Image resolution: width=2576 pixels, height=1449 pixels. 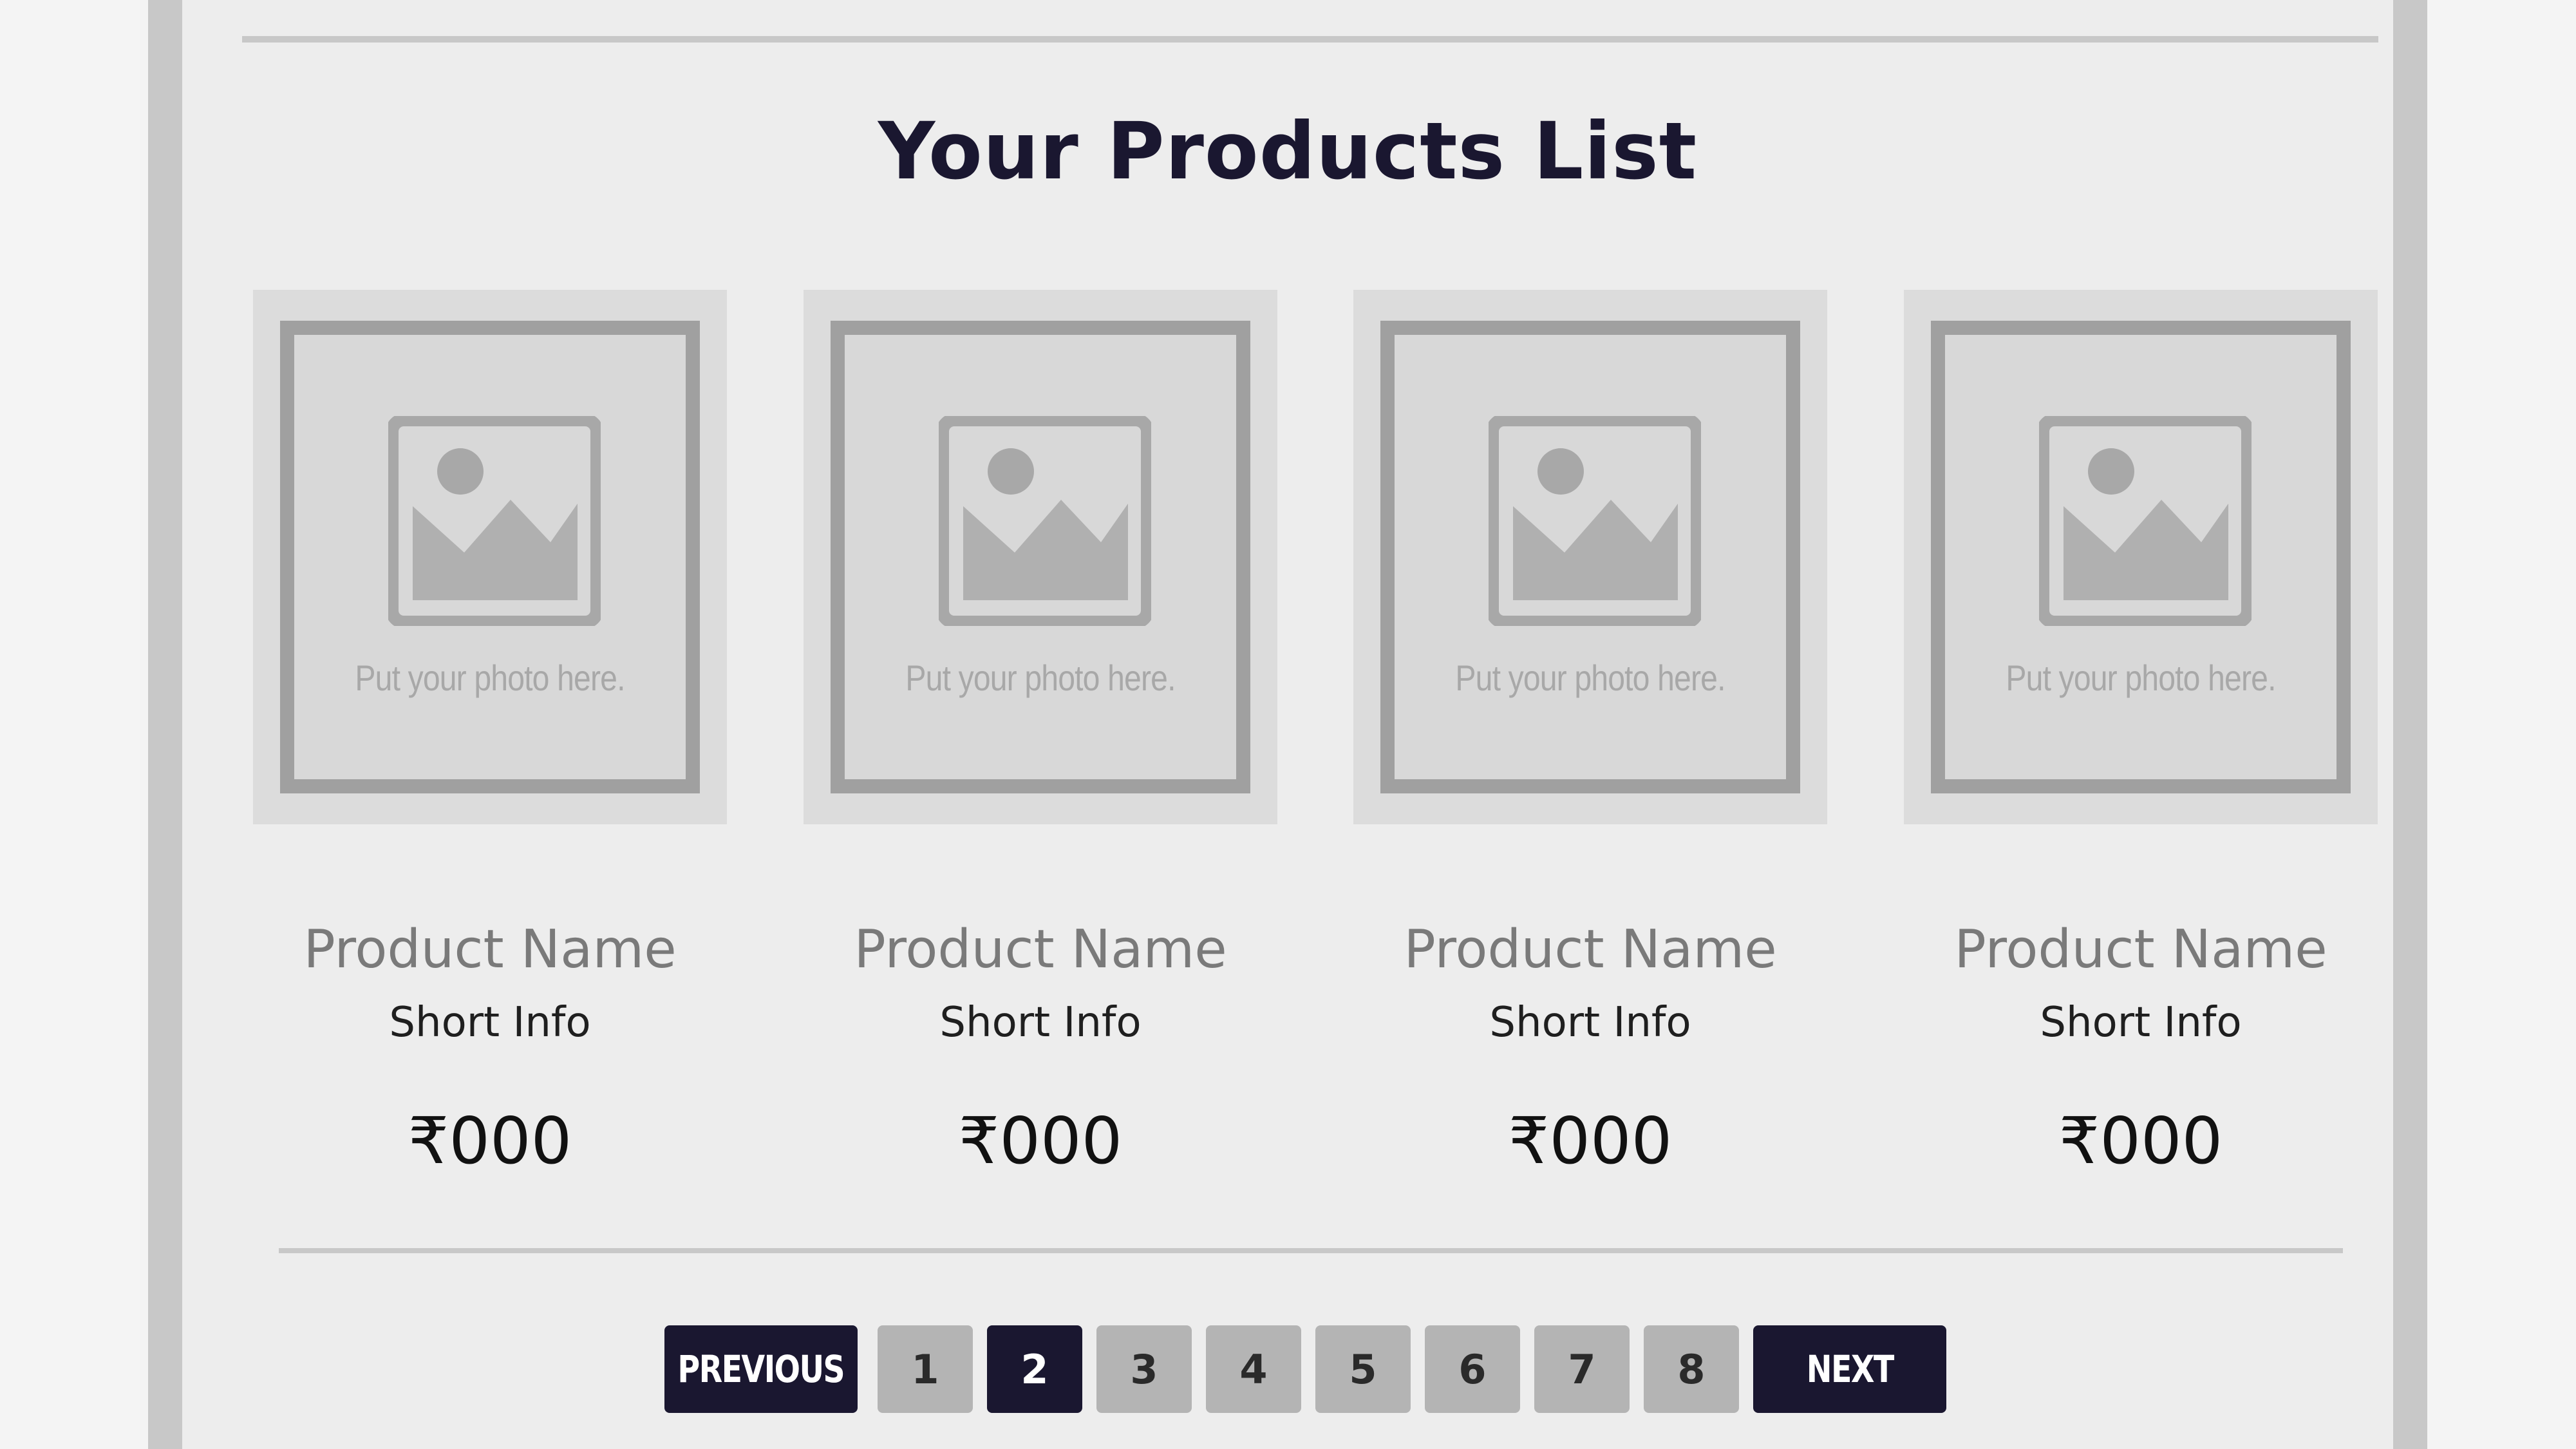 I want to click on page-button-2-current: 2, so click(x=1034, y=1369).